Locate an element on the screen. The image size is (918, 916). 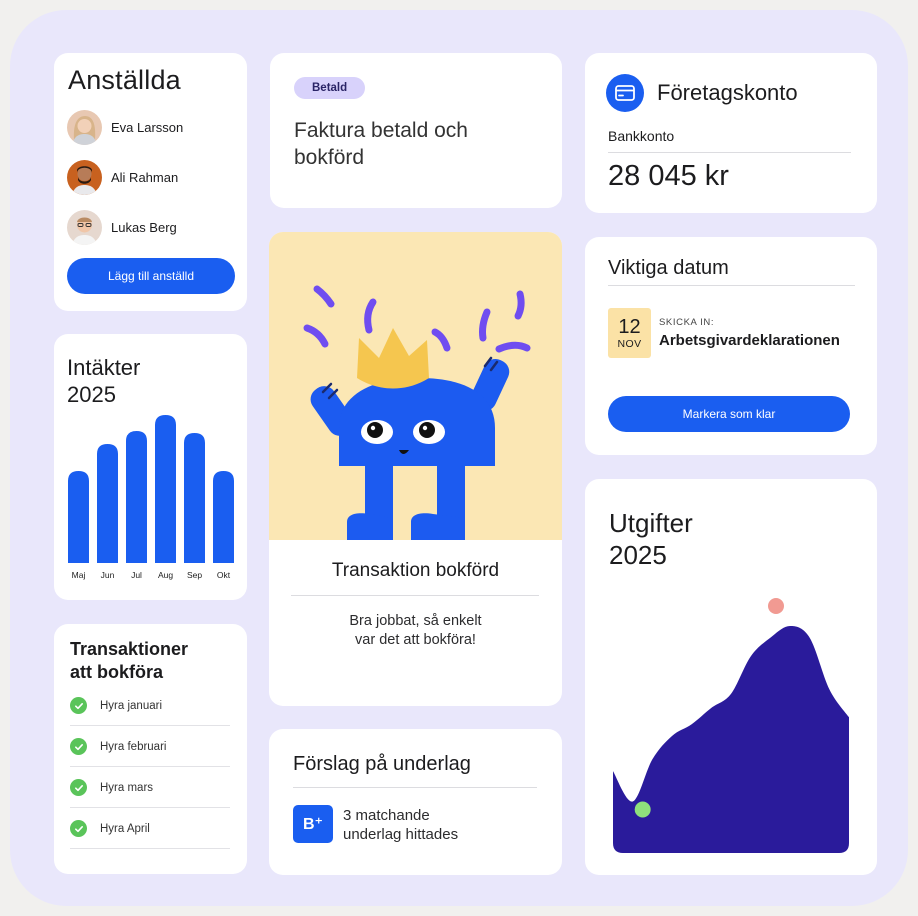
mascot-illustration is located at coordinates (415, 386).